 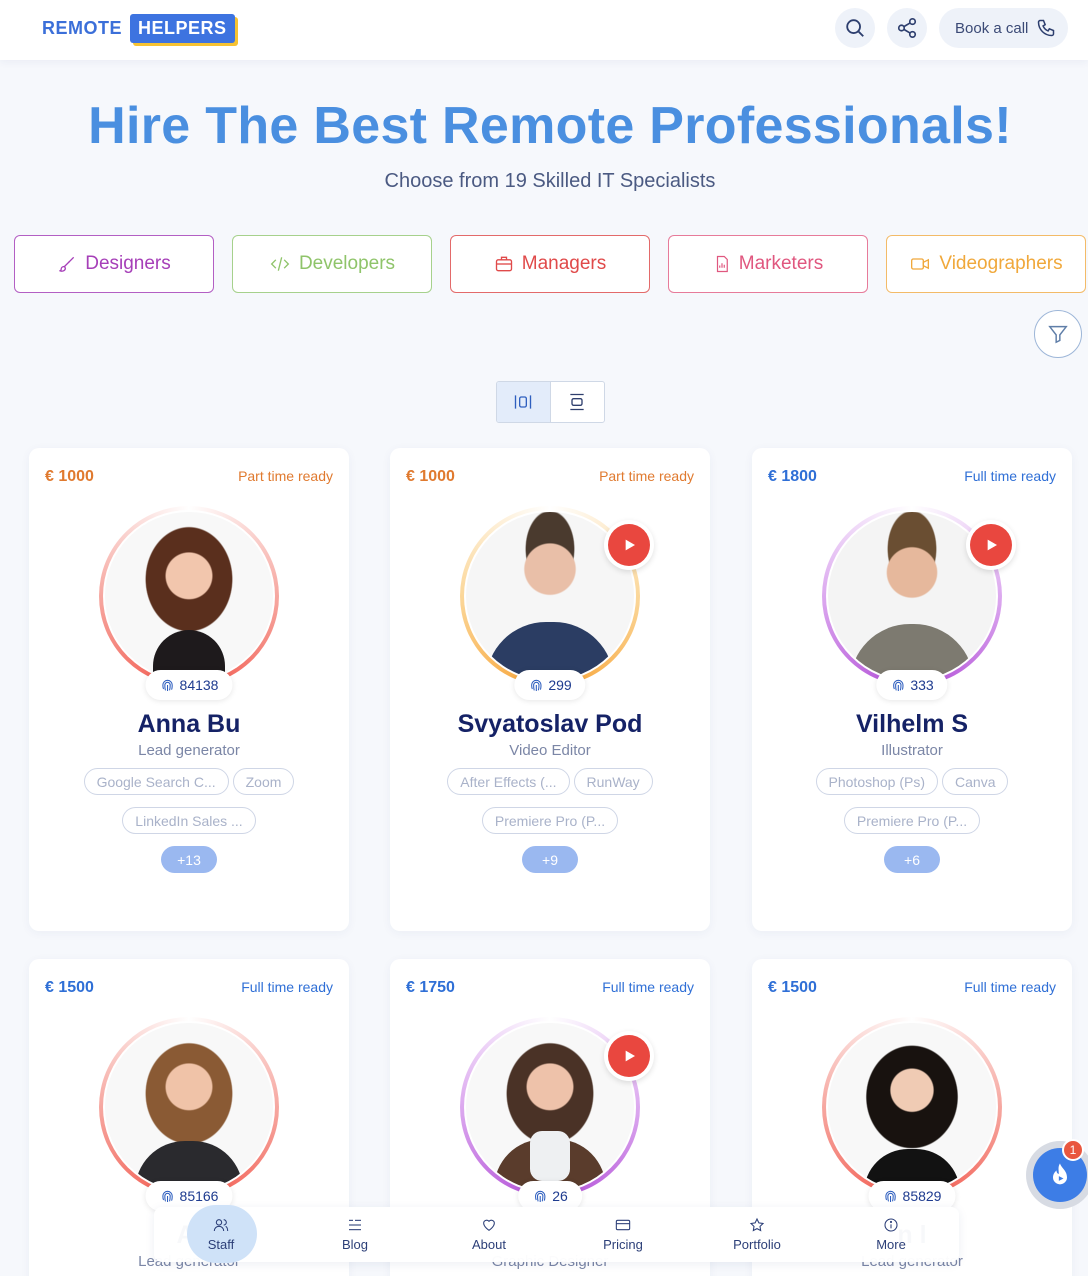 What do you see at coordinates (757, 1234) in the screenshot?
I see `nav-item-portfolio: Portfolio` at bounding box center [757, 1234].